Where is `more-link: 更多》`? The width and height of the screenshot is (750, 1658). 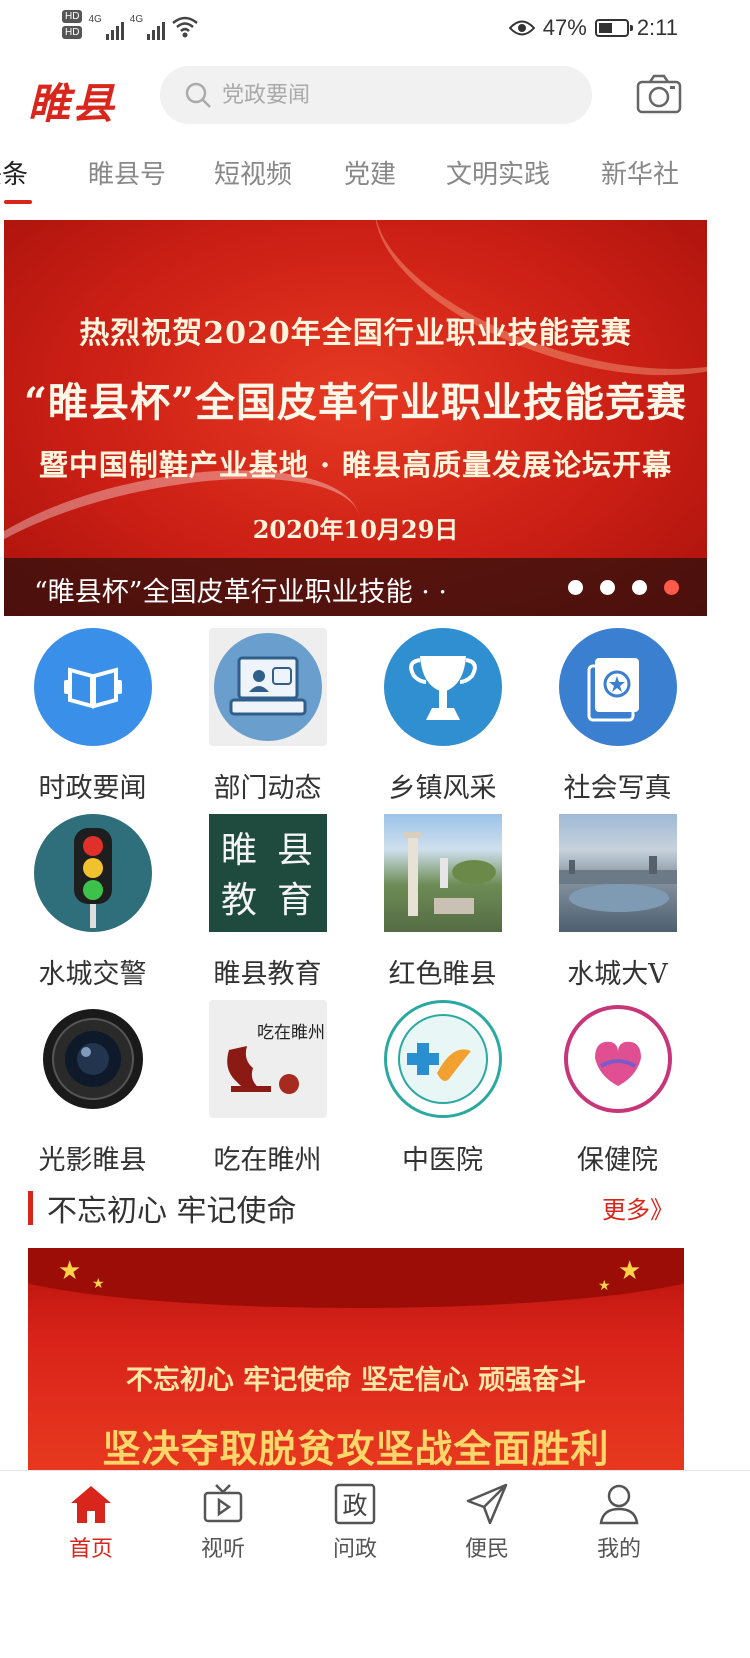
more-link: 更多》 is located at coordinates (638, 1207).